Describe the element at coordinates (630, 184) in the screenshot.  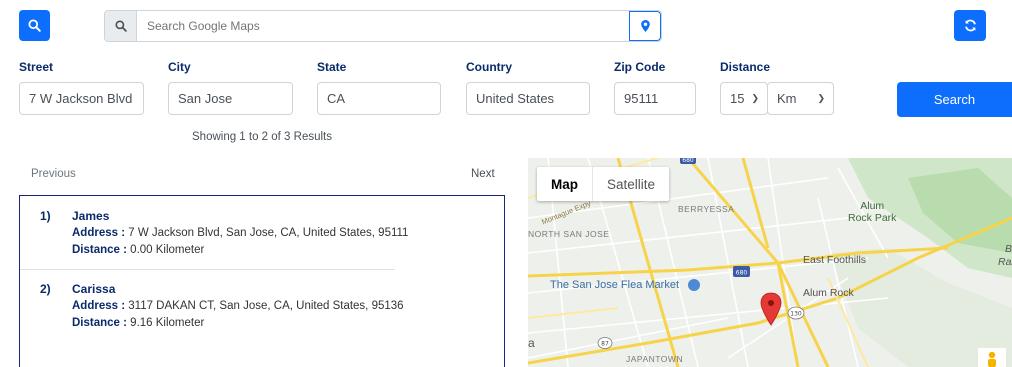
I see `map-type-satellite: Satellite` at that location.